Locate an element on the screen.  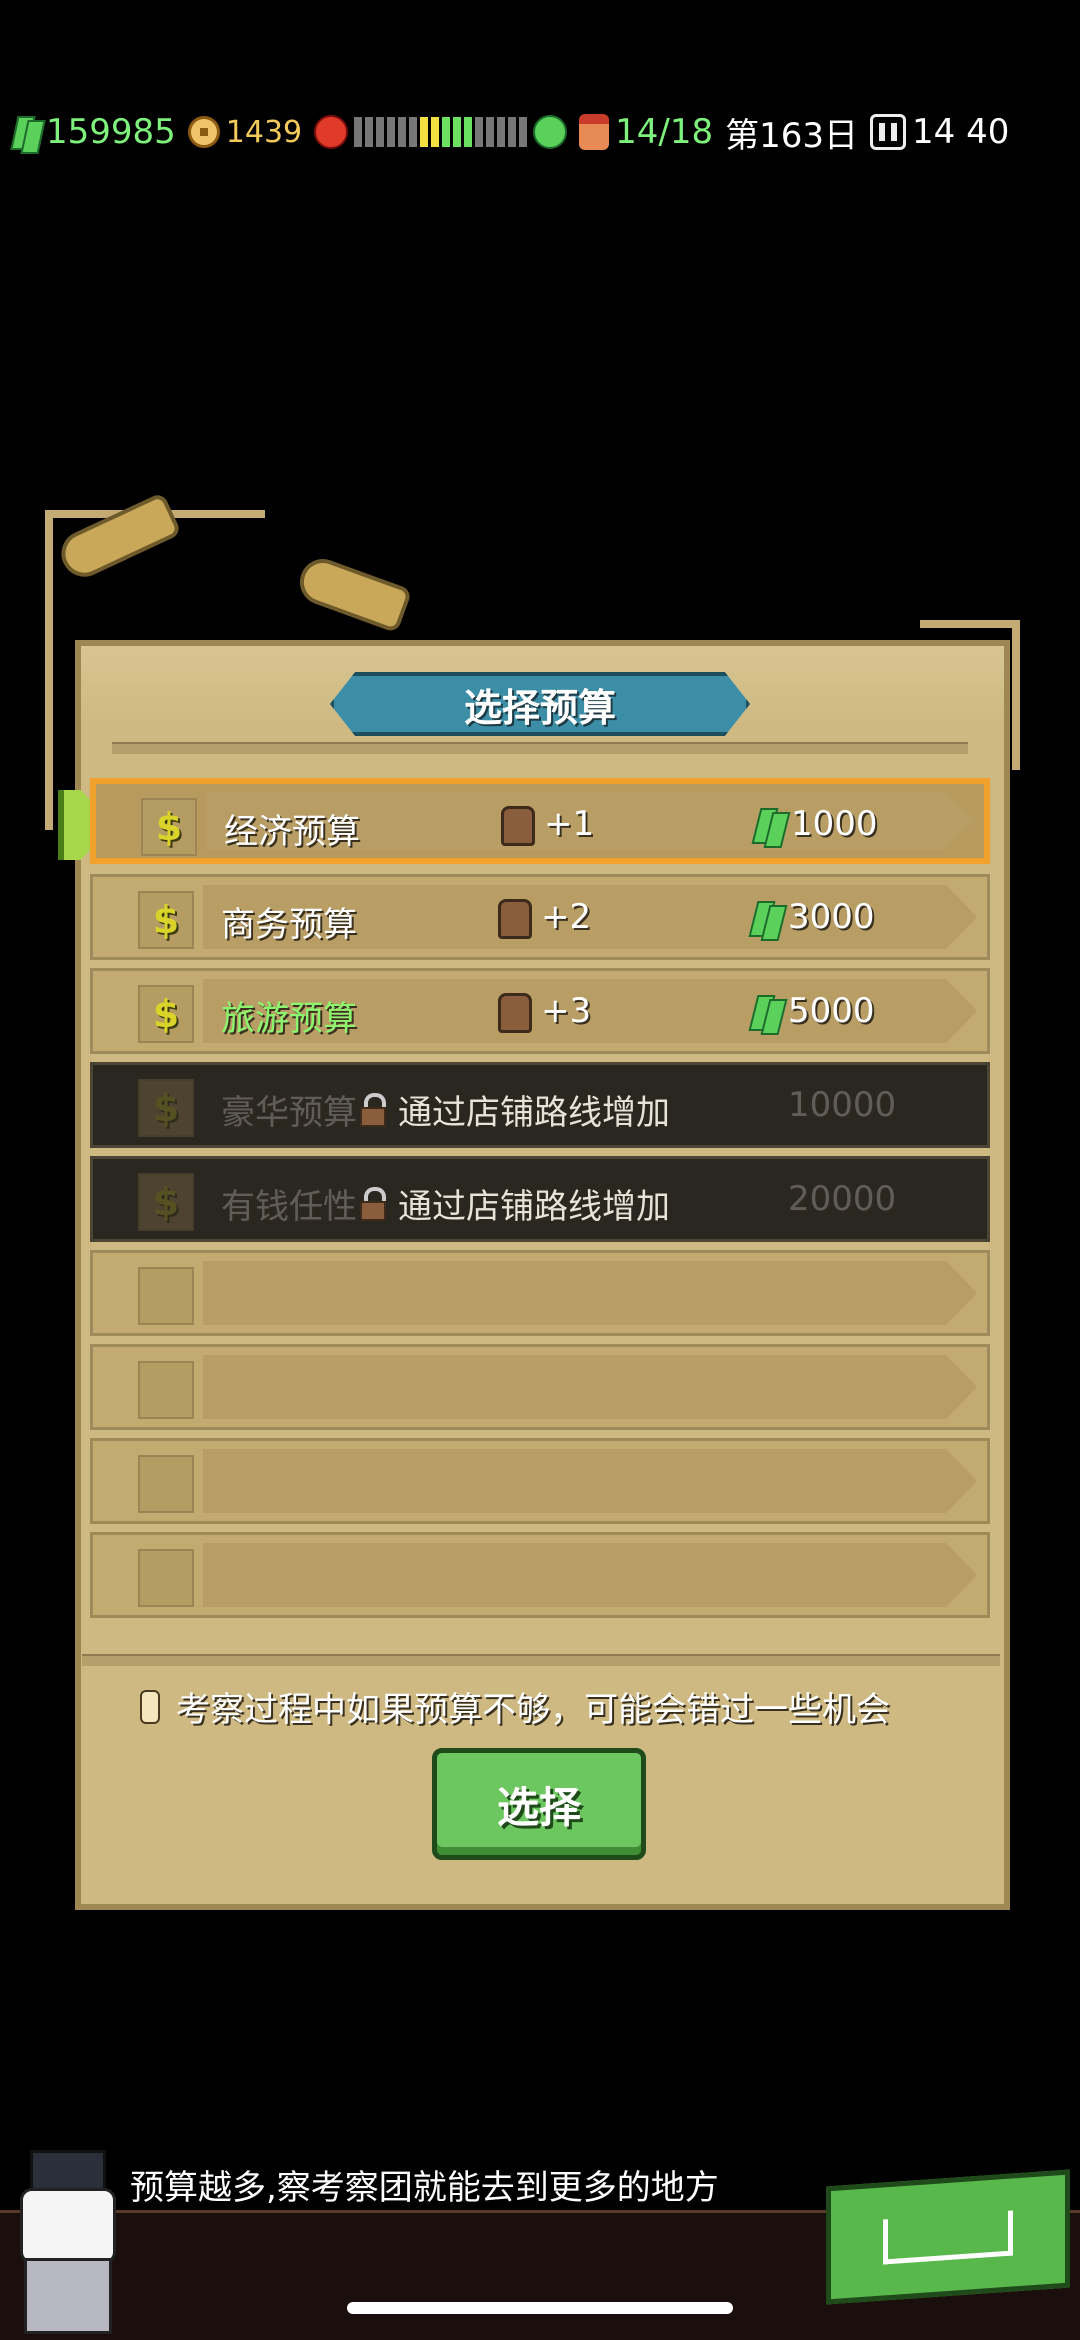
option-bonus: +1 is located at coordinates (569, 824).